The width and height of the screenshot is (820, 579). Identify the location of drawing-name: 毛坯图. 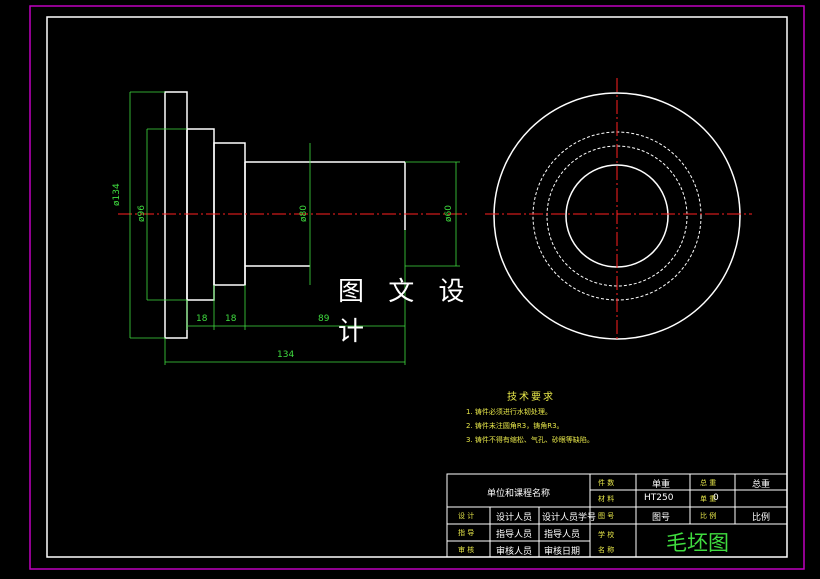
(697, 543).